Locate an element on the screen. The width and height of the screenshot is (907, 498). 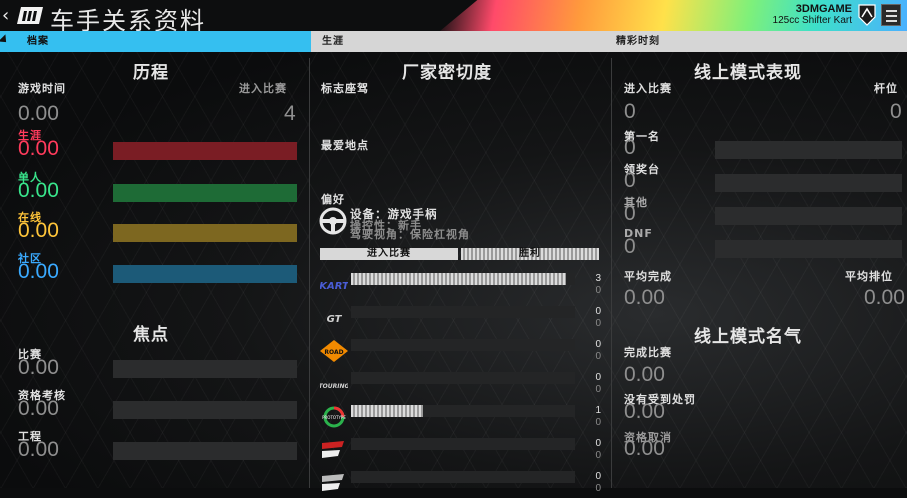
menu-icon is located at coordinates (891, 11).